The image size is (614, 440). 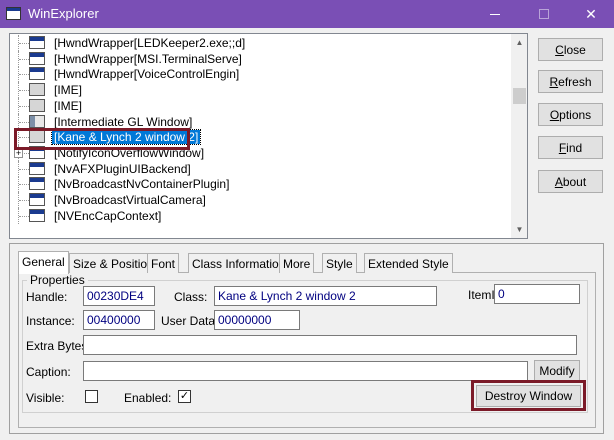 I want to click on close-button: Close, so click(x=570, y=49).